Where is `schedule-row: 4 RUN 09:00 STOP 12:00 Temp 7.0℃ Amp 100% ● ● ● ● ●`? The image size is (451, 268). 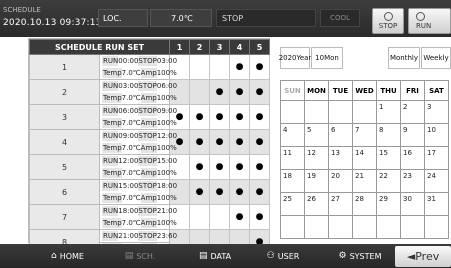 schedule-row: 4 RUN 09:00 STOP 12:00 Temp 7.0℃ Amp 100% ● ● ● ● ● is located at coordinates (149, 142).